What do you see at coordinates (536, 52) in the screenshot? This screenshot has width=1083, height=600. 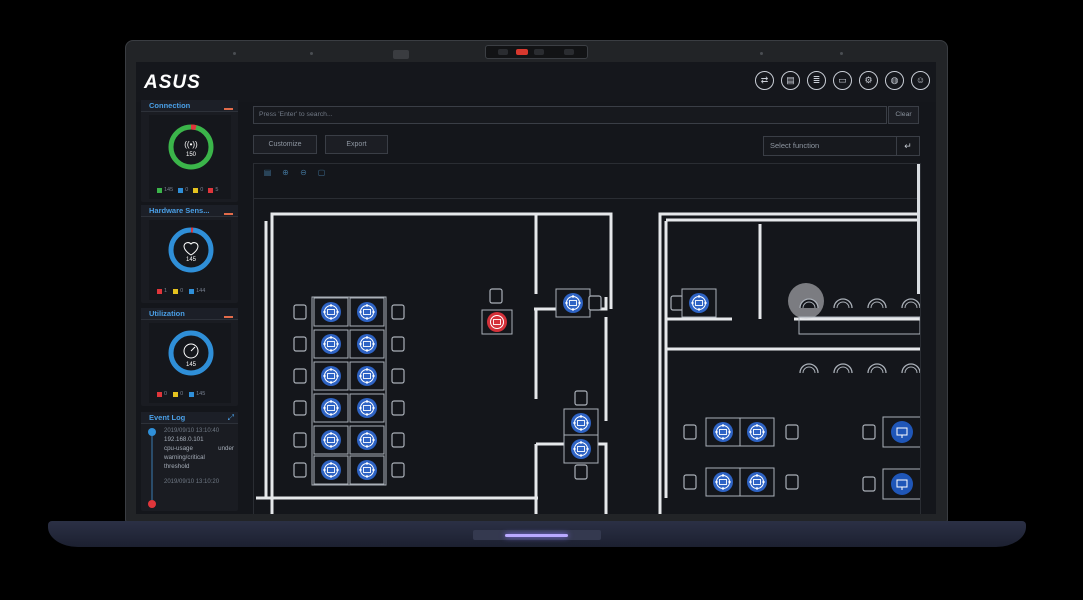 I see `webcam-bar` at bounding box center [536, 52].